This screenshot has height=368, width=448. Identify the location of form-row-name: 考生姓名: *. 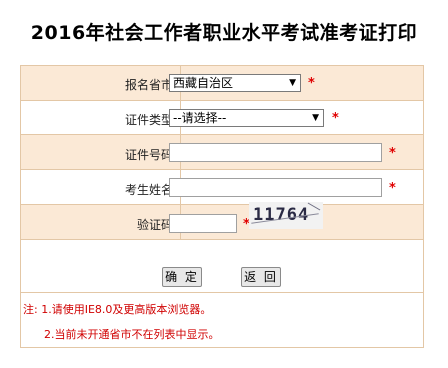
(222, 187).